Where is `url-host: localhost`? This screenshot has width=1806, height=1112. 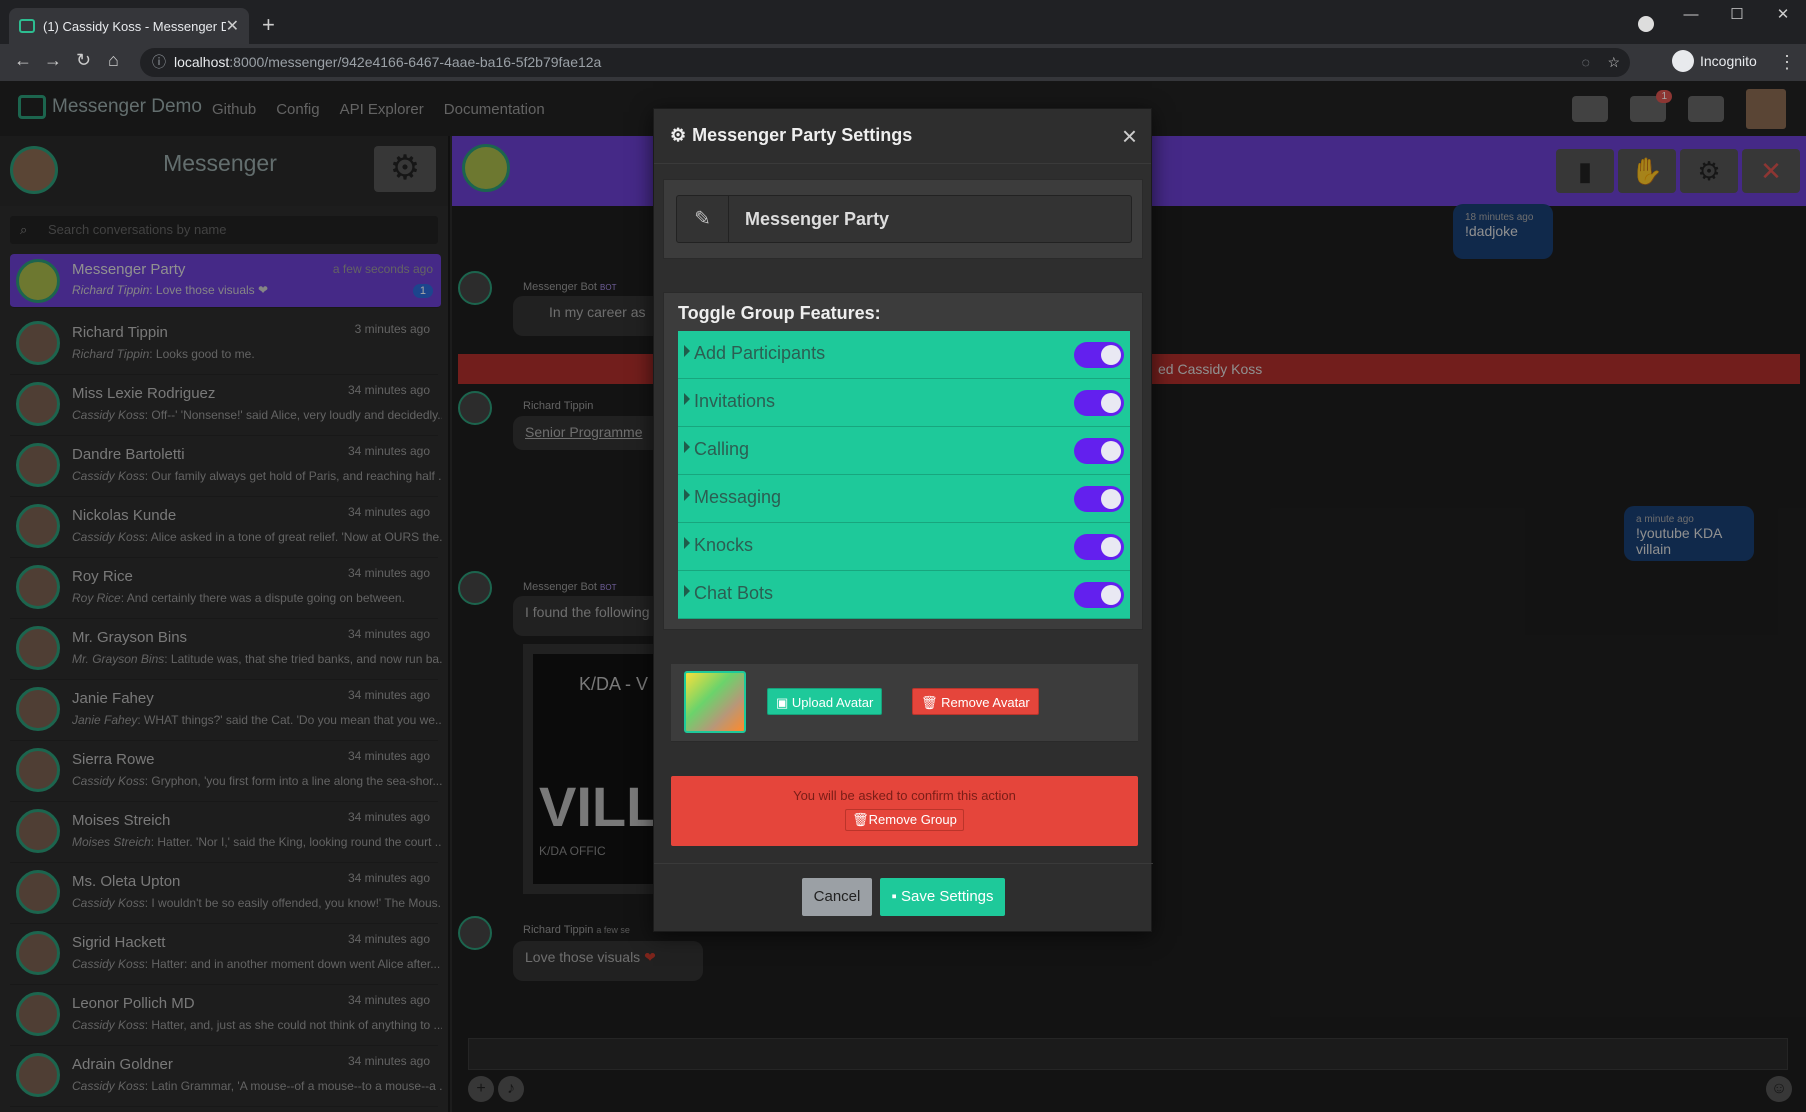
url-host: localhost is located at coordinates (202, 62).